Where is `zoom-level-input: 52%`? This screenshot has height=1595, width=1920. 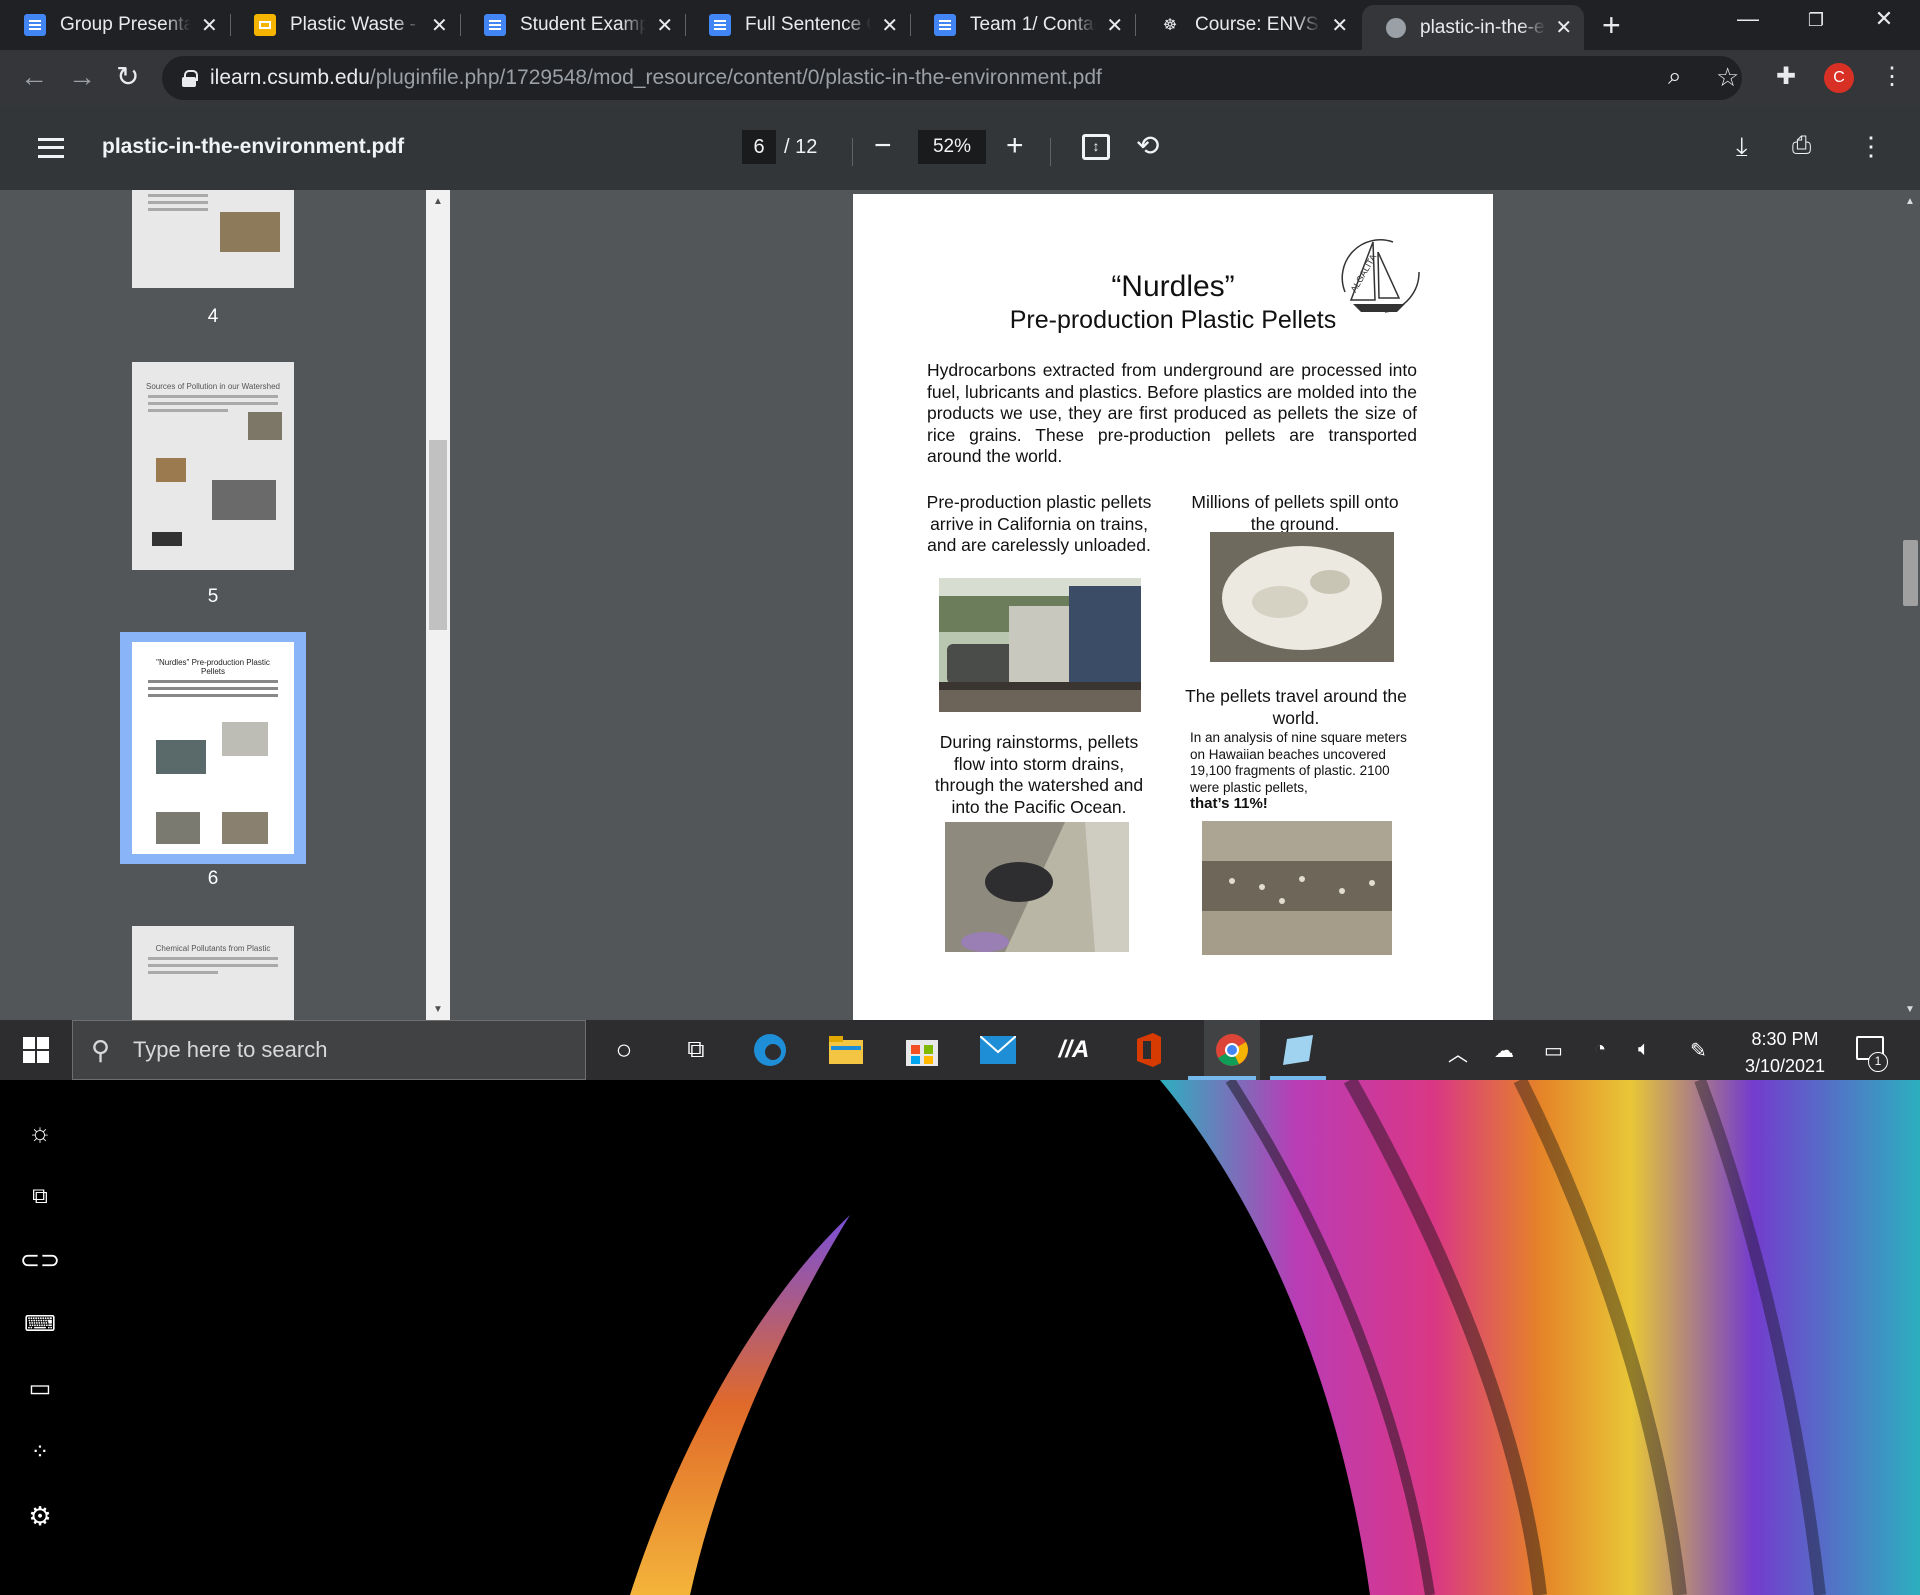
zoom-level-input: 52% is located at coordinates (952, 147).